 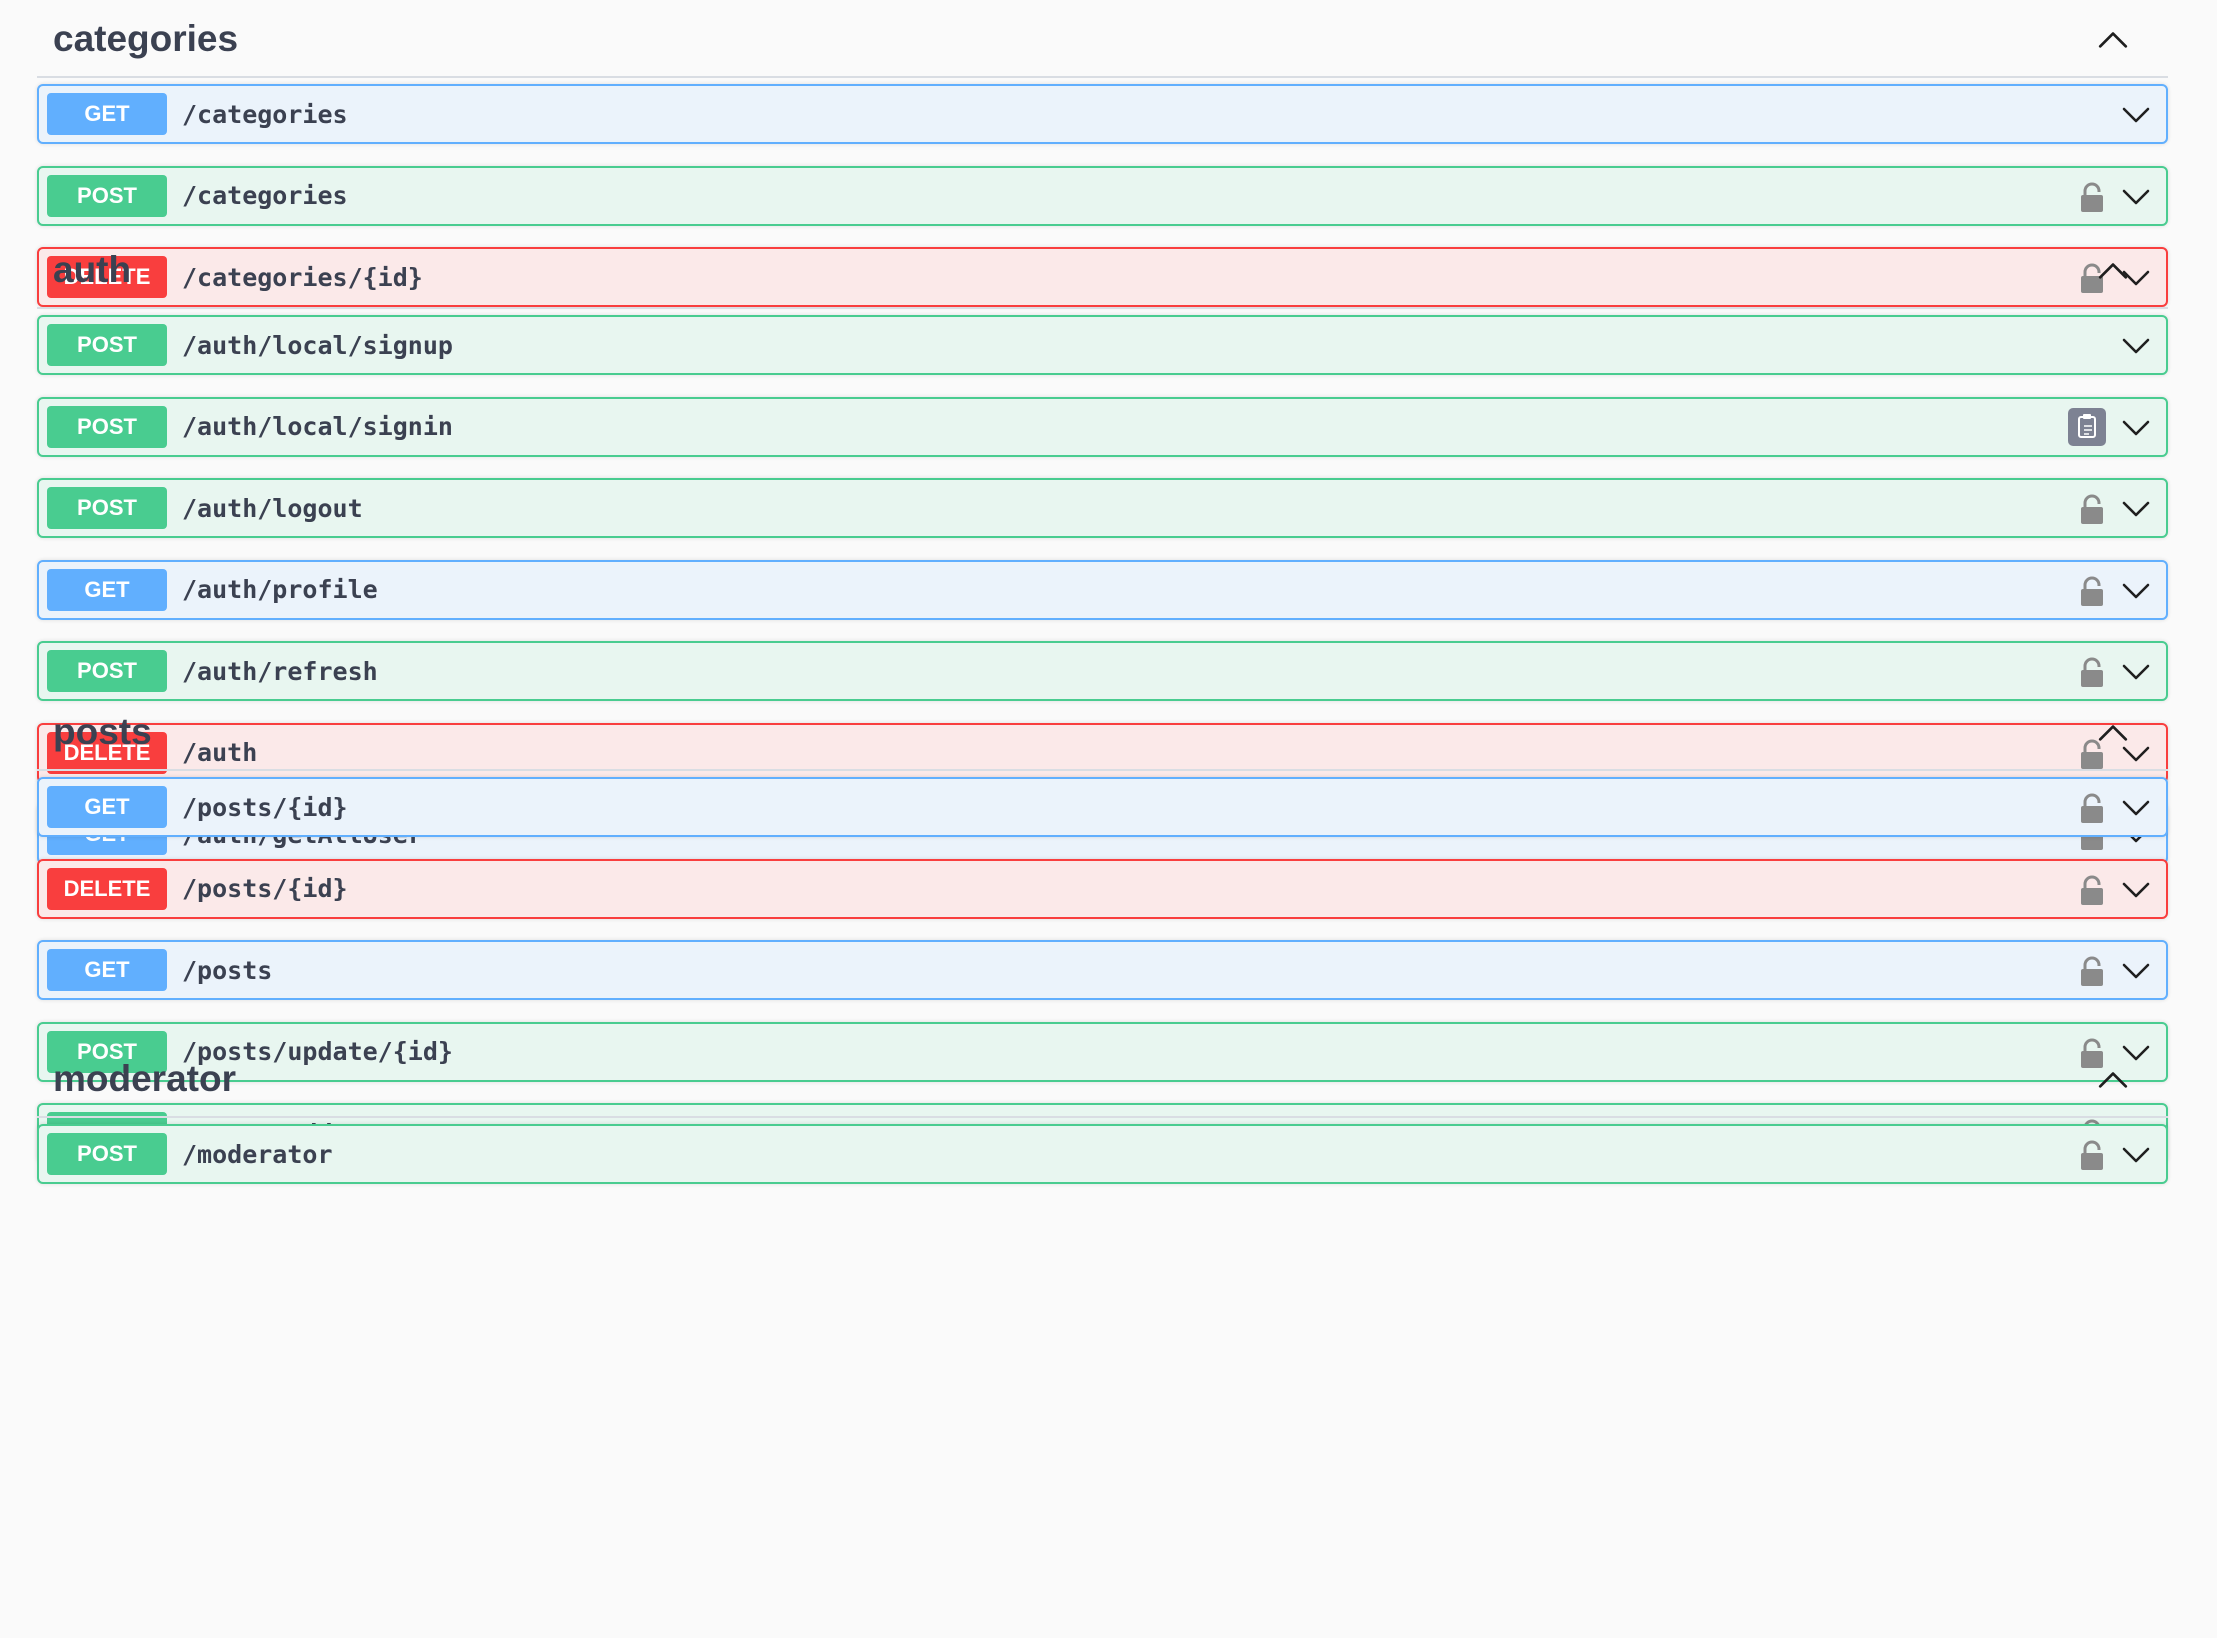 What do you see at coordinates (144, 1078) in the screenshot?
I see `section-title: moderator` at bounding box center [144, 1078].